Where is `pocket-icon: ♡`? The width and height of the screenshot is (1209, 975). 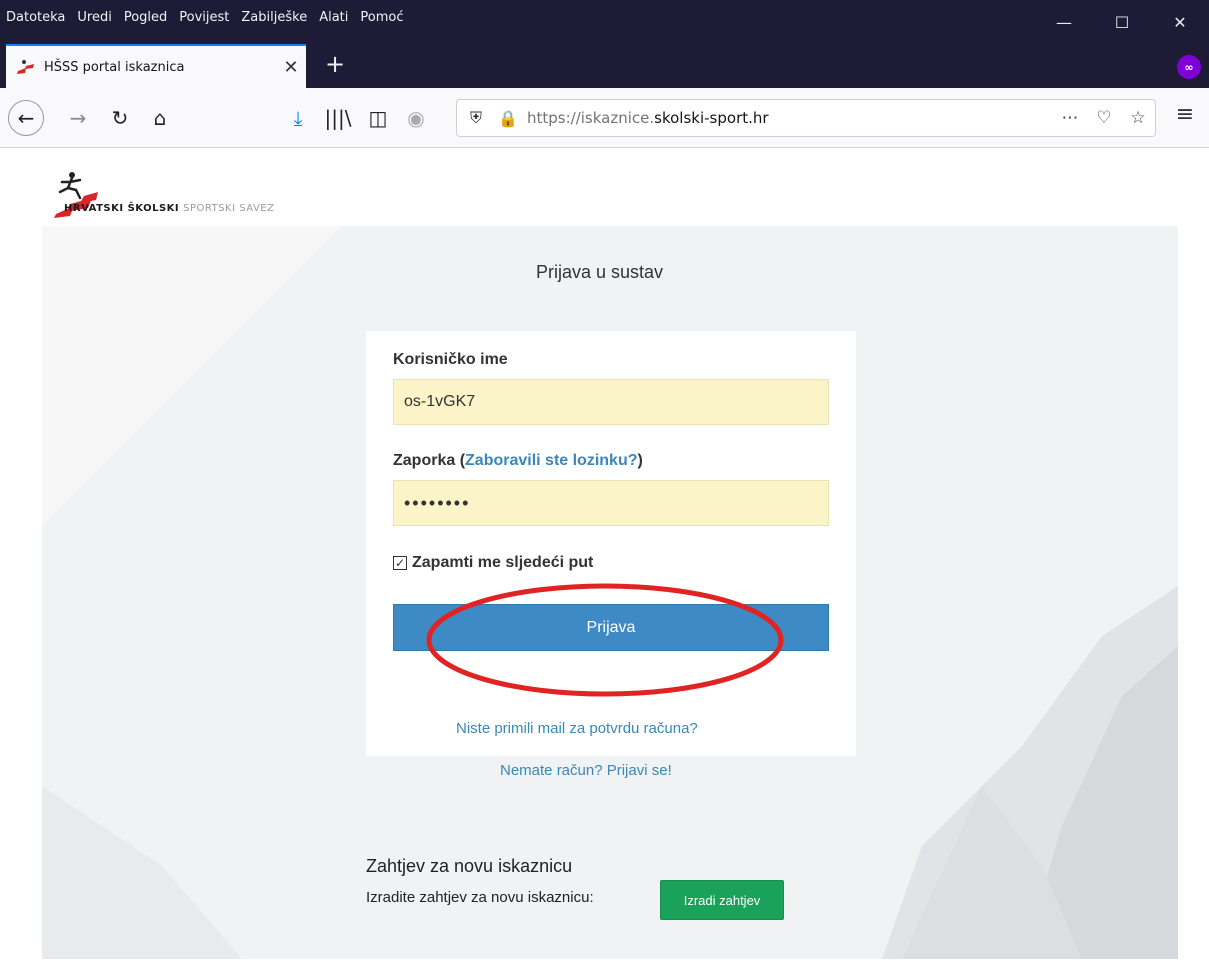 pocket-icon: ♡ is located at coordinates (1104, 118).